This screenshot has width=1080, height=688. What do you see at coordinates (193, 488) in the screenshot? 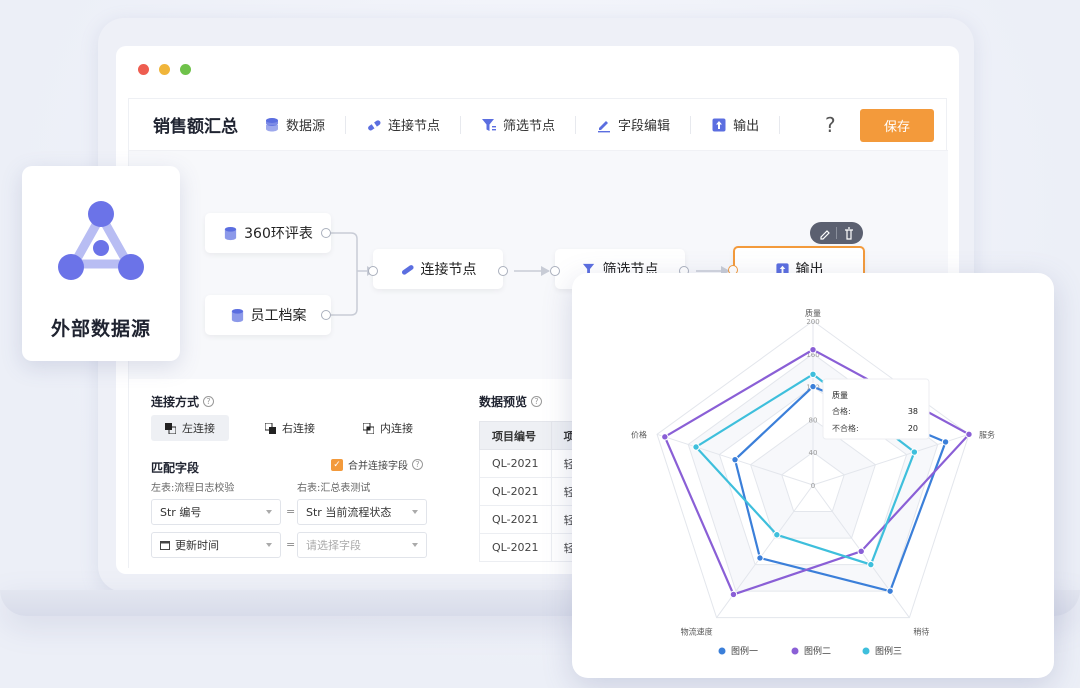
I see `left-table-label: 左表:流程日志校验` at bounding box center [193, 488].